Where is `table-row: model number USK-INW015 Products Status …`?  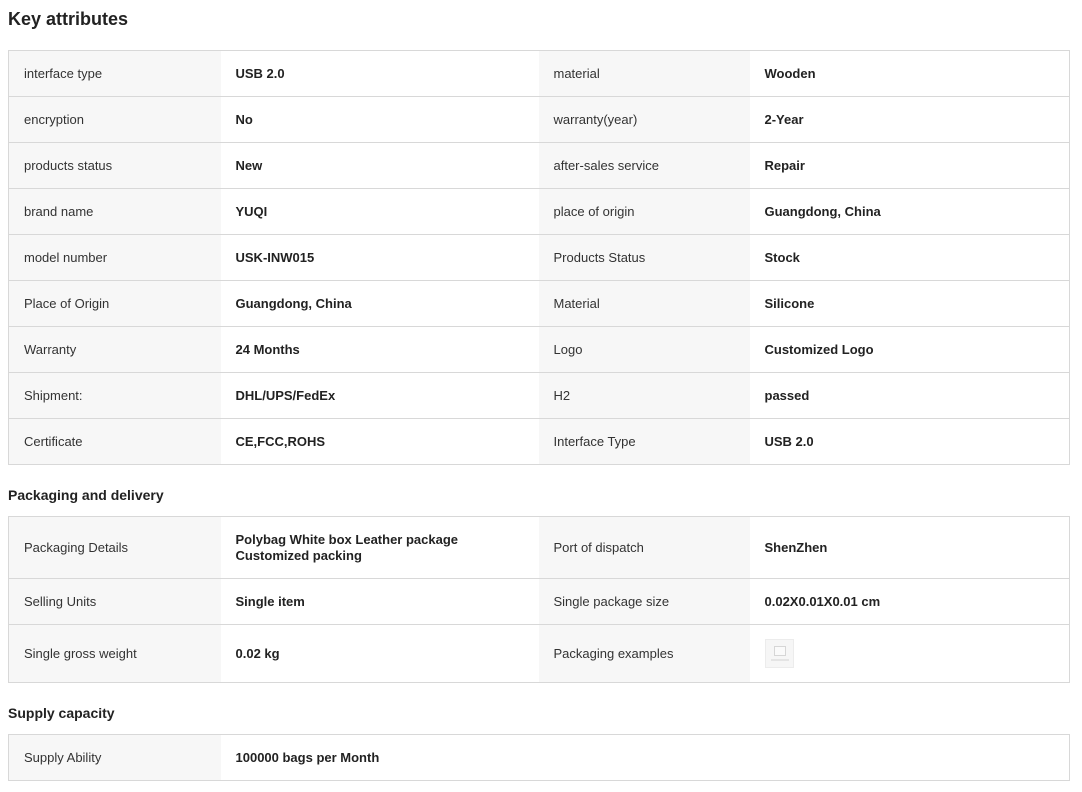 table-row: model number USK-INW015 Products Status … is located at coordinates (539, 257).